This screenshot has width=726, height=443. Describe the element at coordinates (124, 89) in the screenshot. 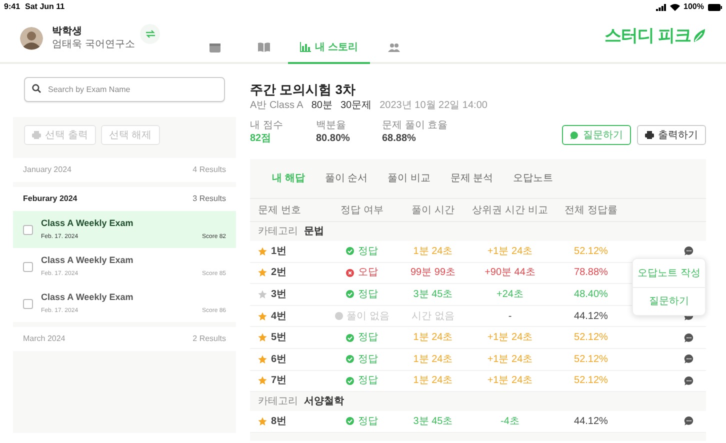

I see `search-field: Search by Exam Name` at that location.